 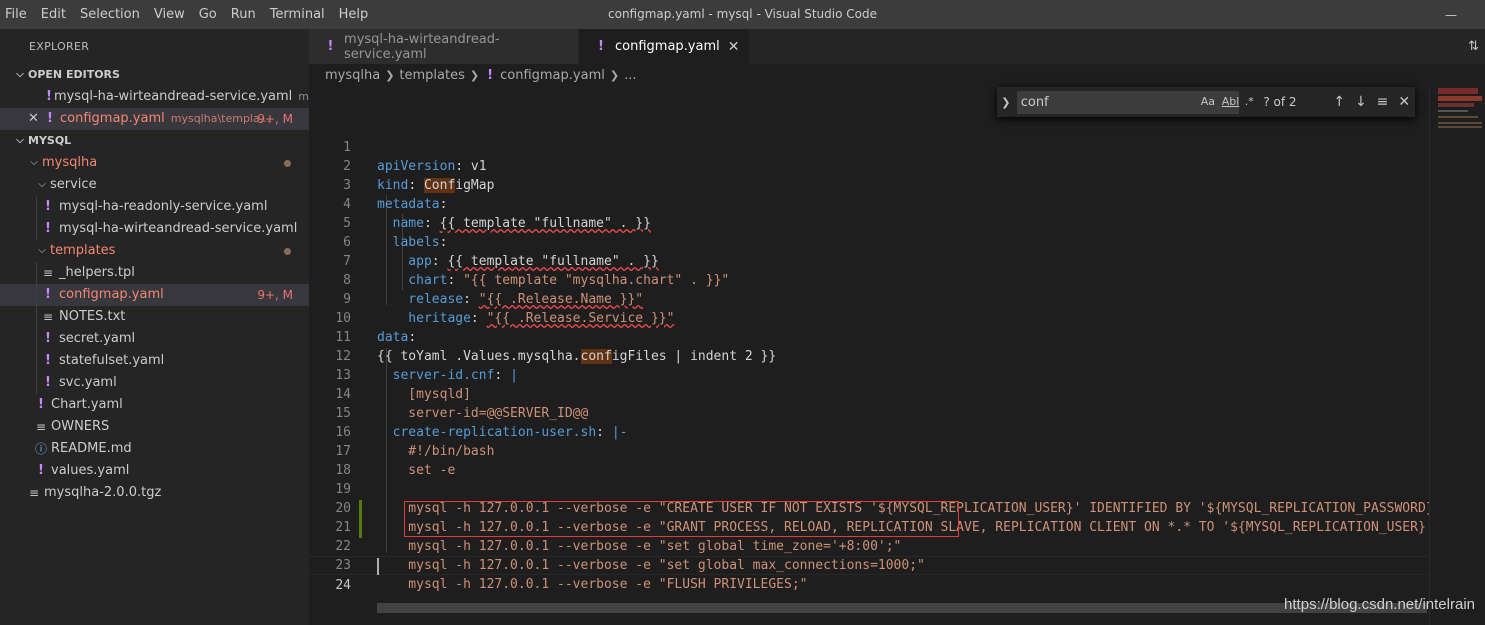 I want to click on text-cursor, so click(x=378, y=566).